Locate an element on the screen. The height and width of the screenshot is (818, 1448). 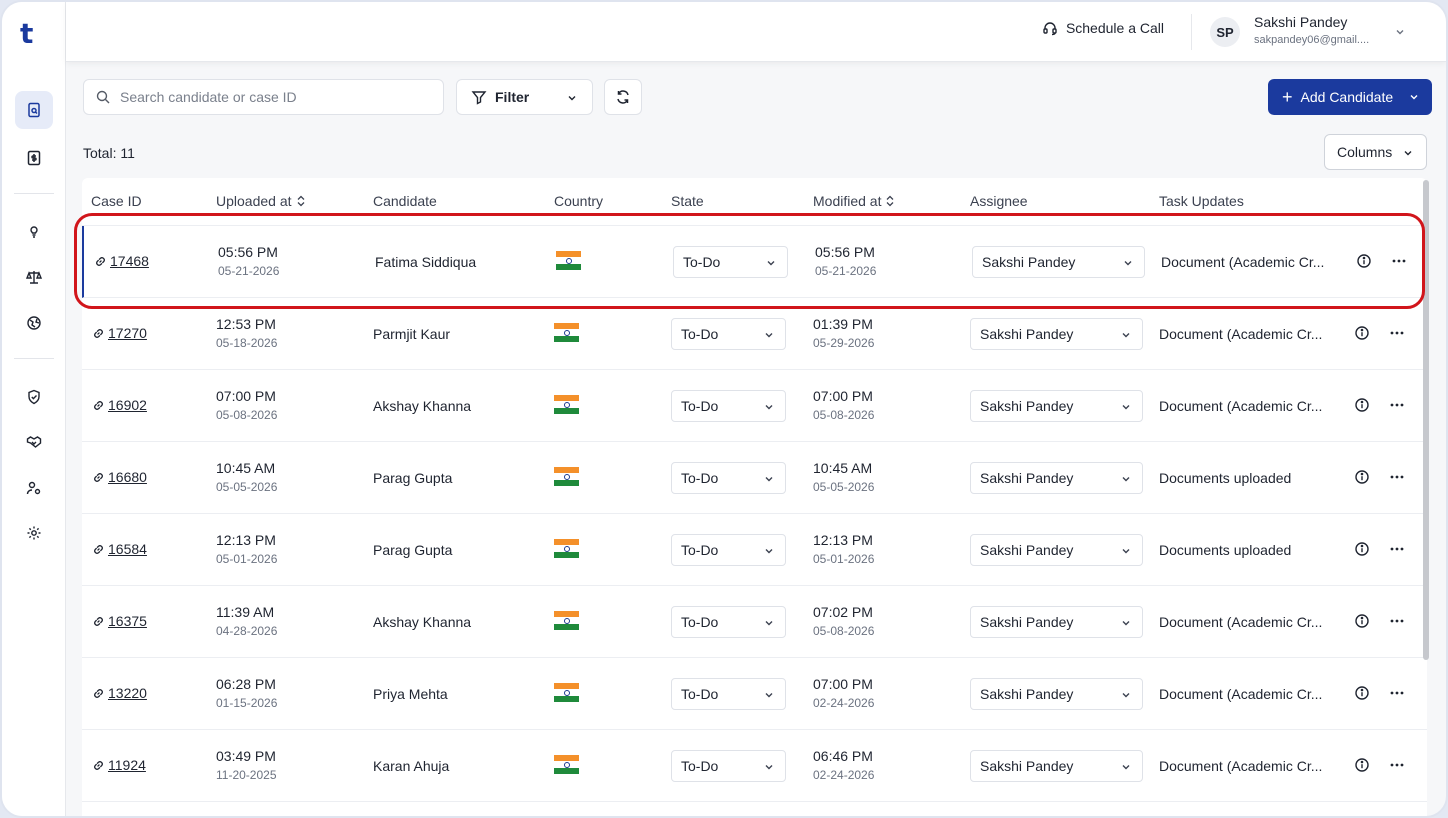
header-uploaded-at: Uploaded at is located at coordinates (261, 201).